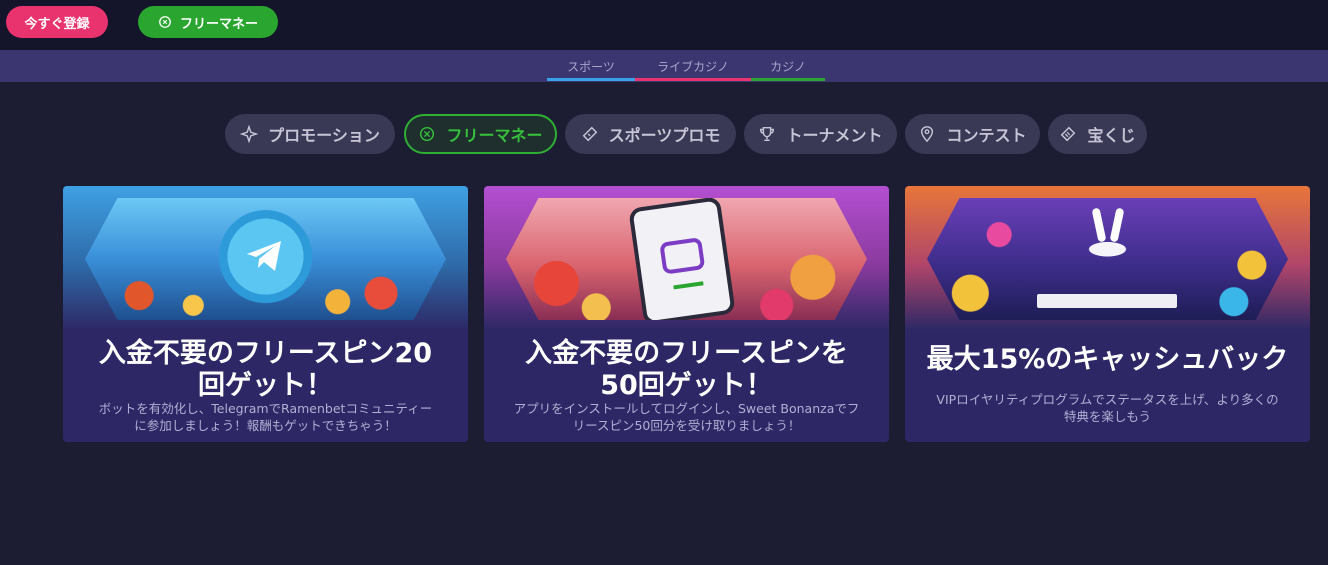  What do you see at coordinates (1107, 408) in the screenshot?
I see `promo-description: VIPロイヤリティプログラムでステータスを上げ、より多くの 特典を楽しもう` at bounding box center [1107, 408].